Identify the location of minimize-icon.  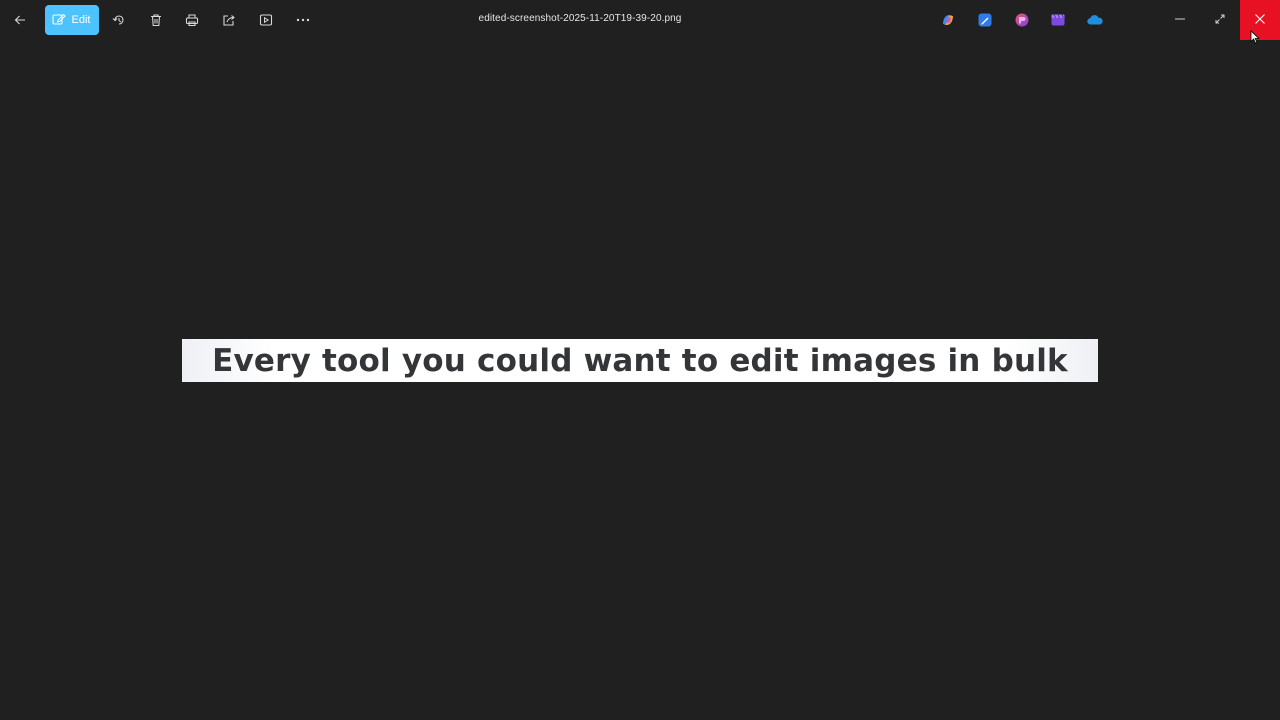
(1180, 20).